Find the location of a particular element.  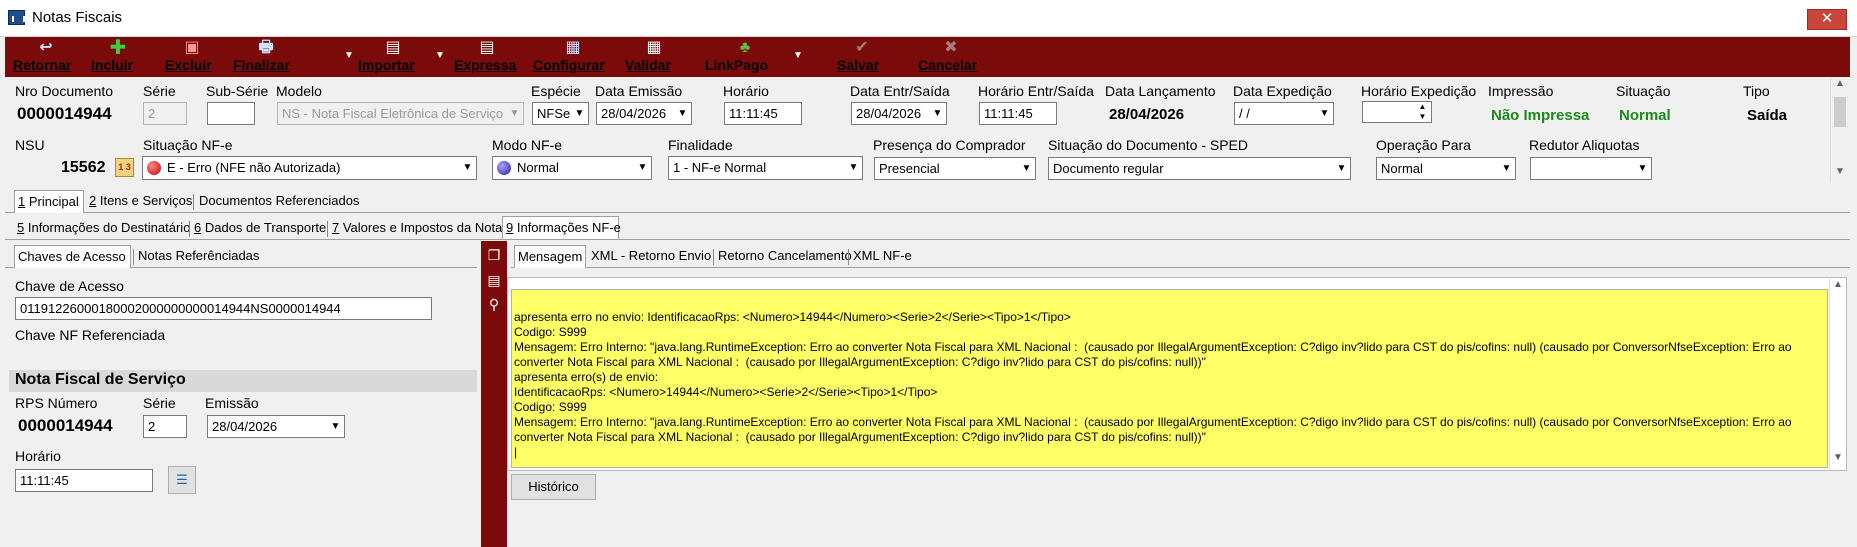

list-options-icon: ☰ is located at coordinates (182, 480).